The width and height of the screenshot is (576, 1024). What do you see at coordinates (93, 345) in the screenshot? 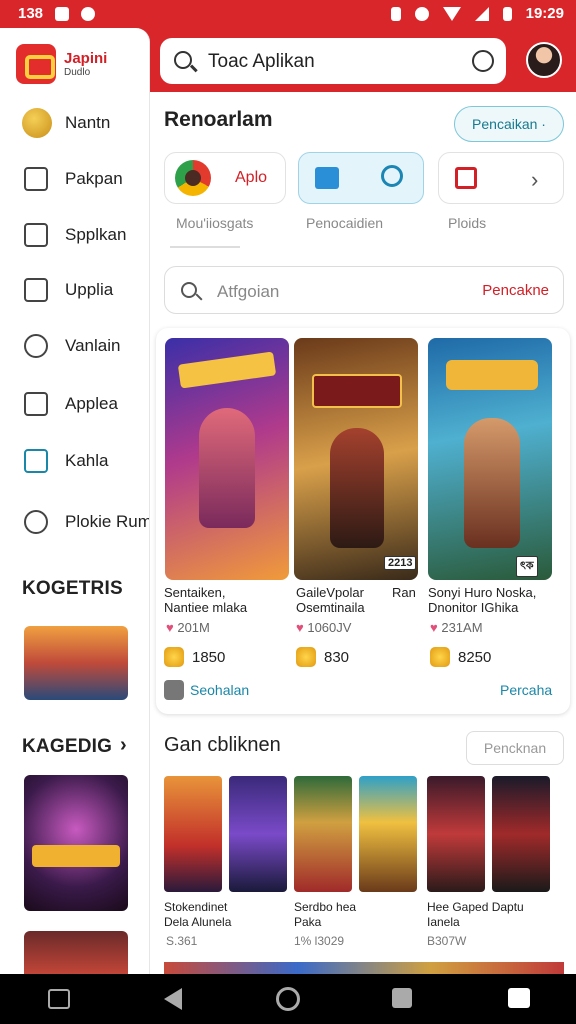
I see `sidebar-item-label: Vanlain` at bounding box center [93, 345].